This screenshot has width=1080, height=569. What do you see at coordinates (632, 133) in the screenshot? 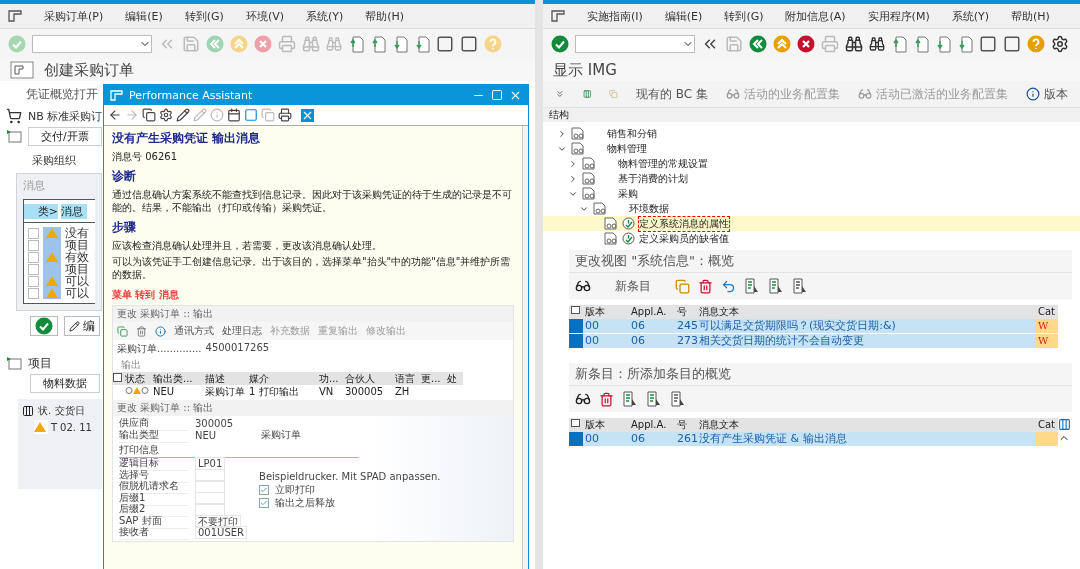
I see `tree-item: 销售和分销` at bounding box center [632, 133].